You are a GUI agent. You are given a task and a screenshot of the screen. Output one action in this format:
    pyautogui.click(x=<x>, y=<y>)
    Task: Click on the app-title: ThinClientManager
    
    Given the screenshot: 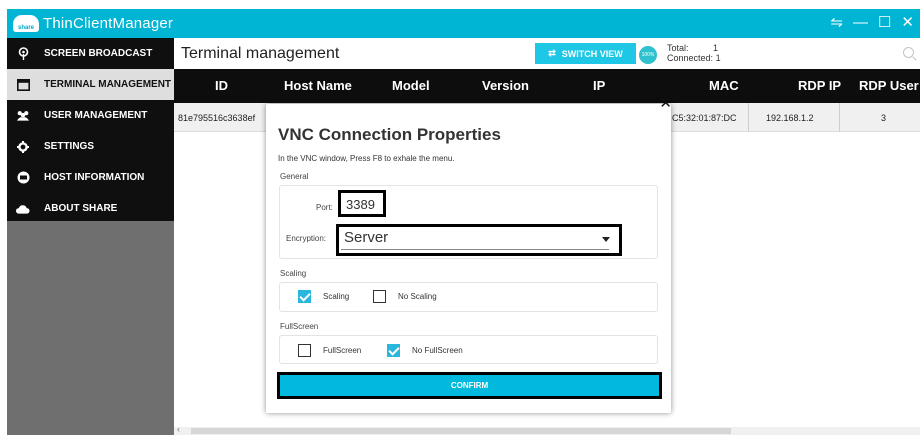 What is the action you would take?
    pyautogui.click(x=108, y=23)
    